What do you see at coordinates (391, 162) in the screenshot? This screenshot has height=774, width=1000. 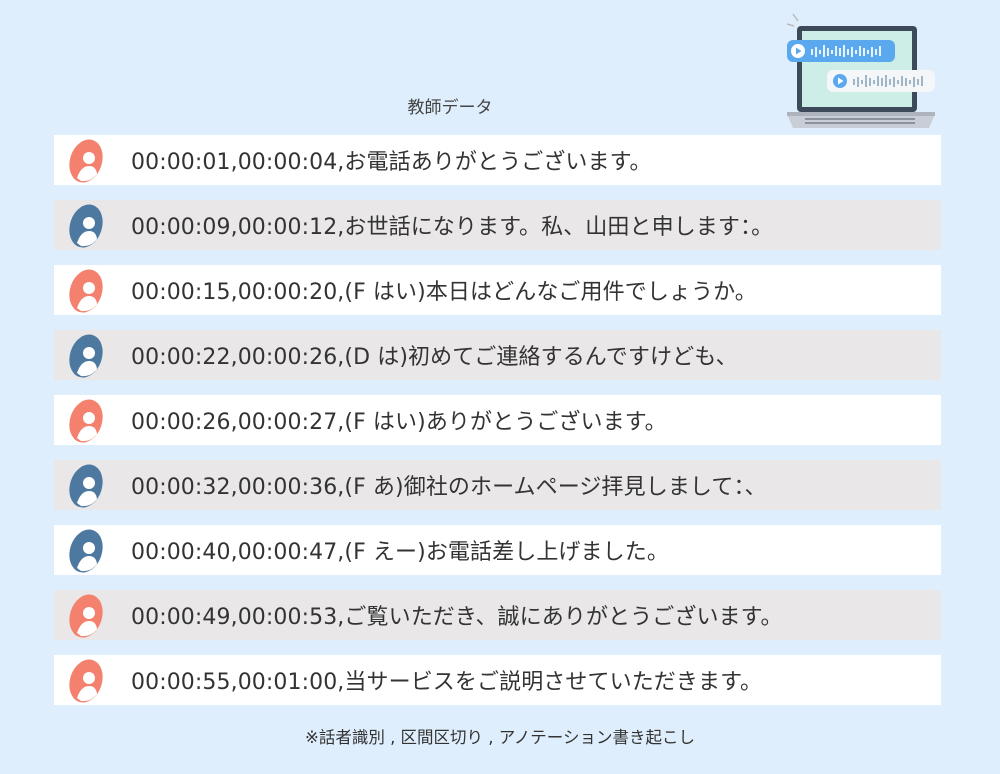 I see `transcript-text: 00:00:01,00:00:04,お電話ありがとうございます。` at bounding box center [391, 162].